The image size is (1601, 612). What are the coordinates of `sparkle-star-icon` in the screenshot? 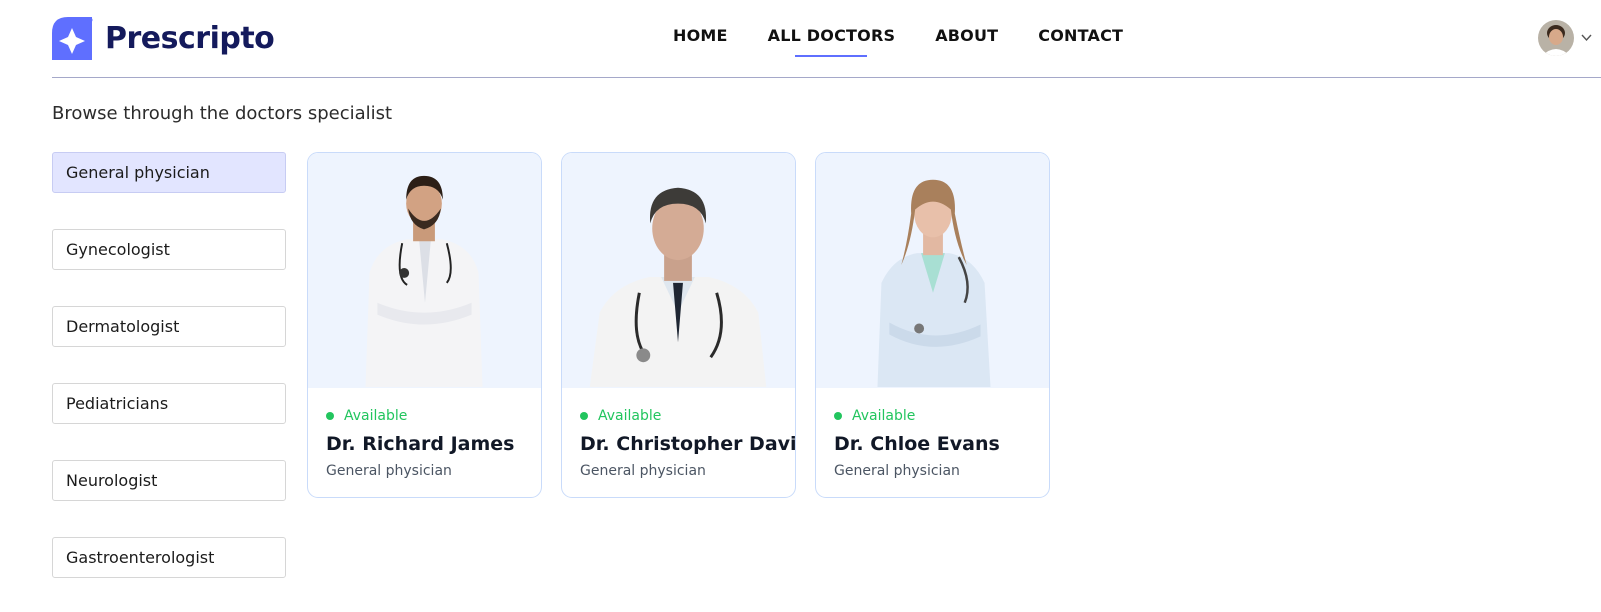 It's located at (72, 38).